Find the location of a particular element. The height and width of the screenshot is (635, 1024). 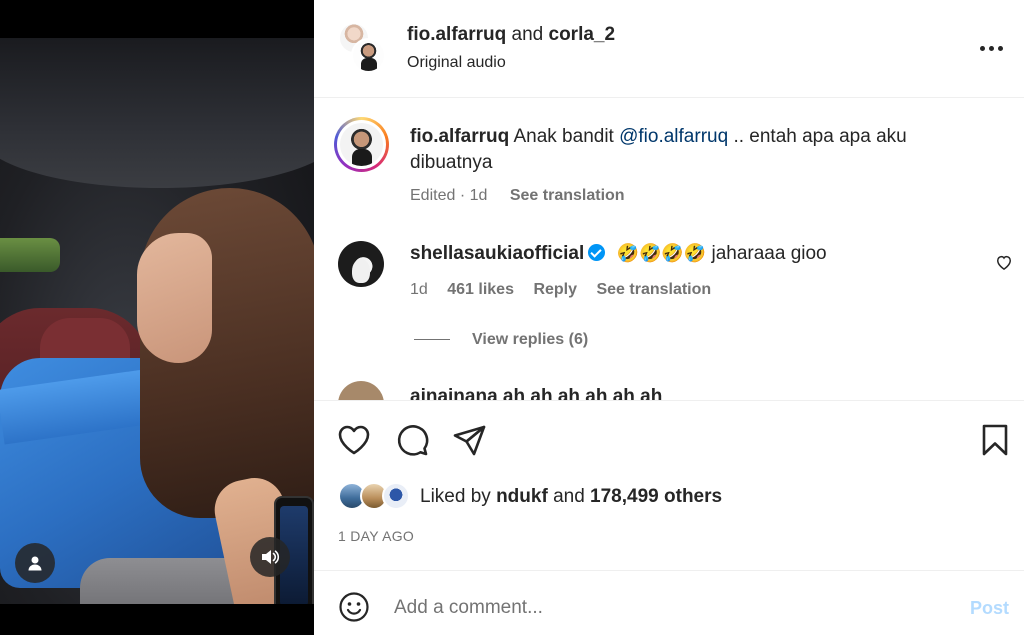

caption-see-translation-button: See translation is located at coordinates (567, 195).